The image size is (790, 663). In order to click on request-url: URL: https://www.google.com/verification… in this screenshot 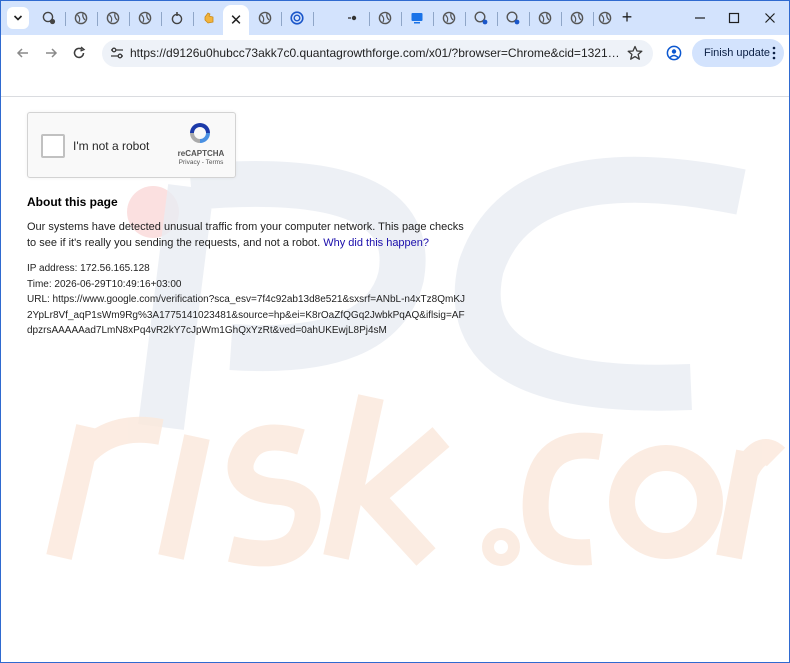, I will do `click(246, 315)`.